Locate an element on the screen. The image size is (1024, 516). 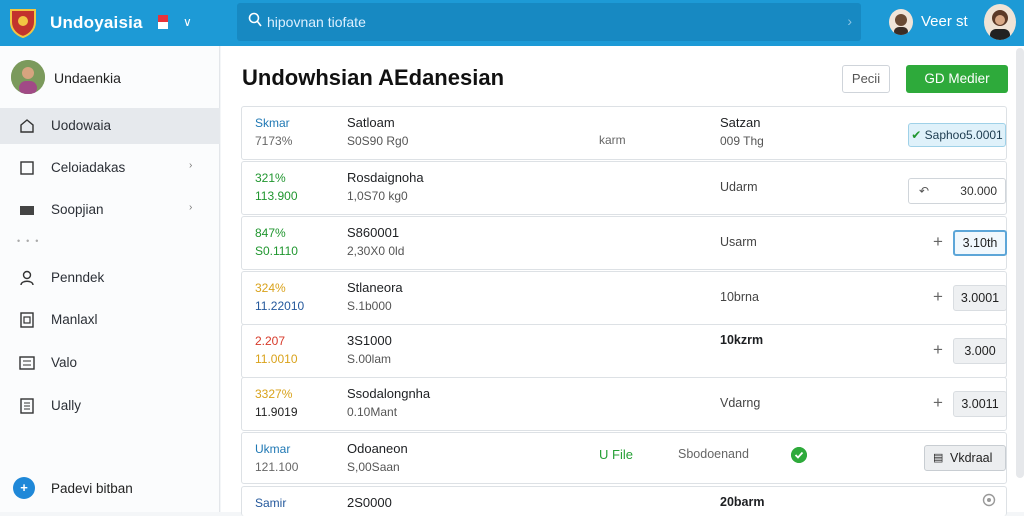
row-subtitle: S,00Saan is located at coordinates (373, 467).